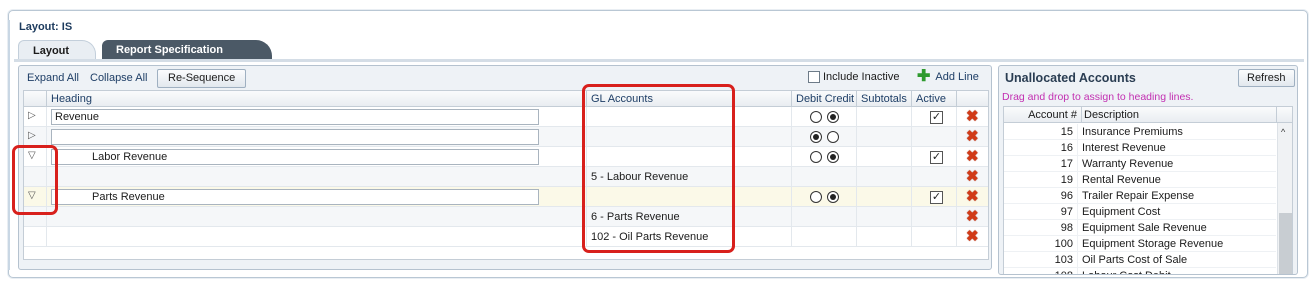 The width and height of the screenshot is (1316, 283). What do you see at coordinates (1041, 196) in the screenshot?
I see `account-number: 96` at bounding box center [1041, 196].